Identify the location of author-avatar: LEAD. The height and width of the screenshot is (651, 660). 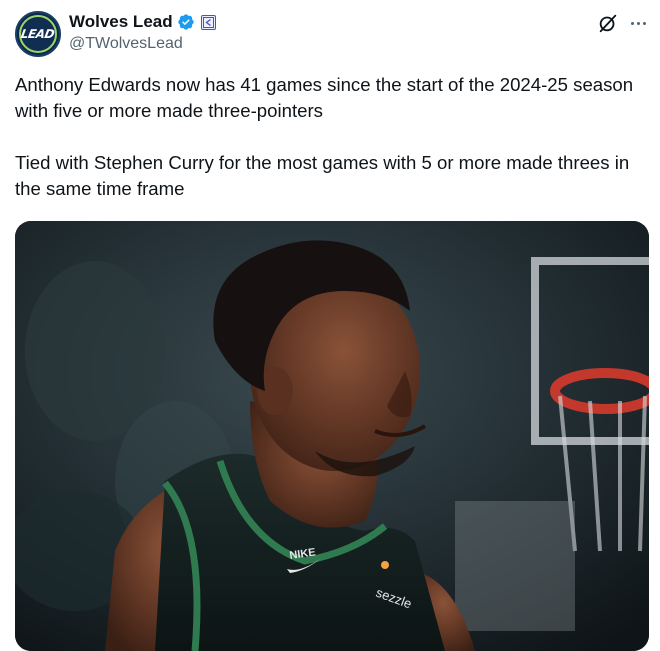
(38, 34).